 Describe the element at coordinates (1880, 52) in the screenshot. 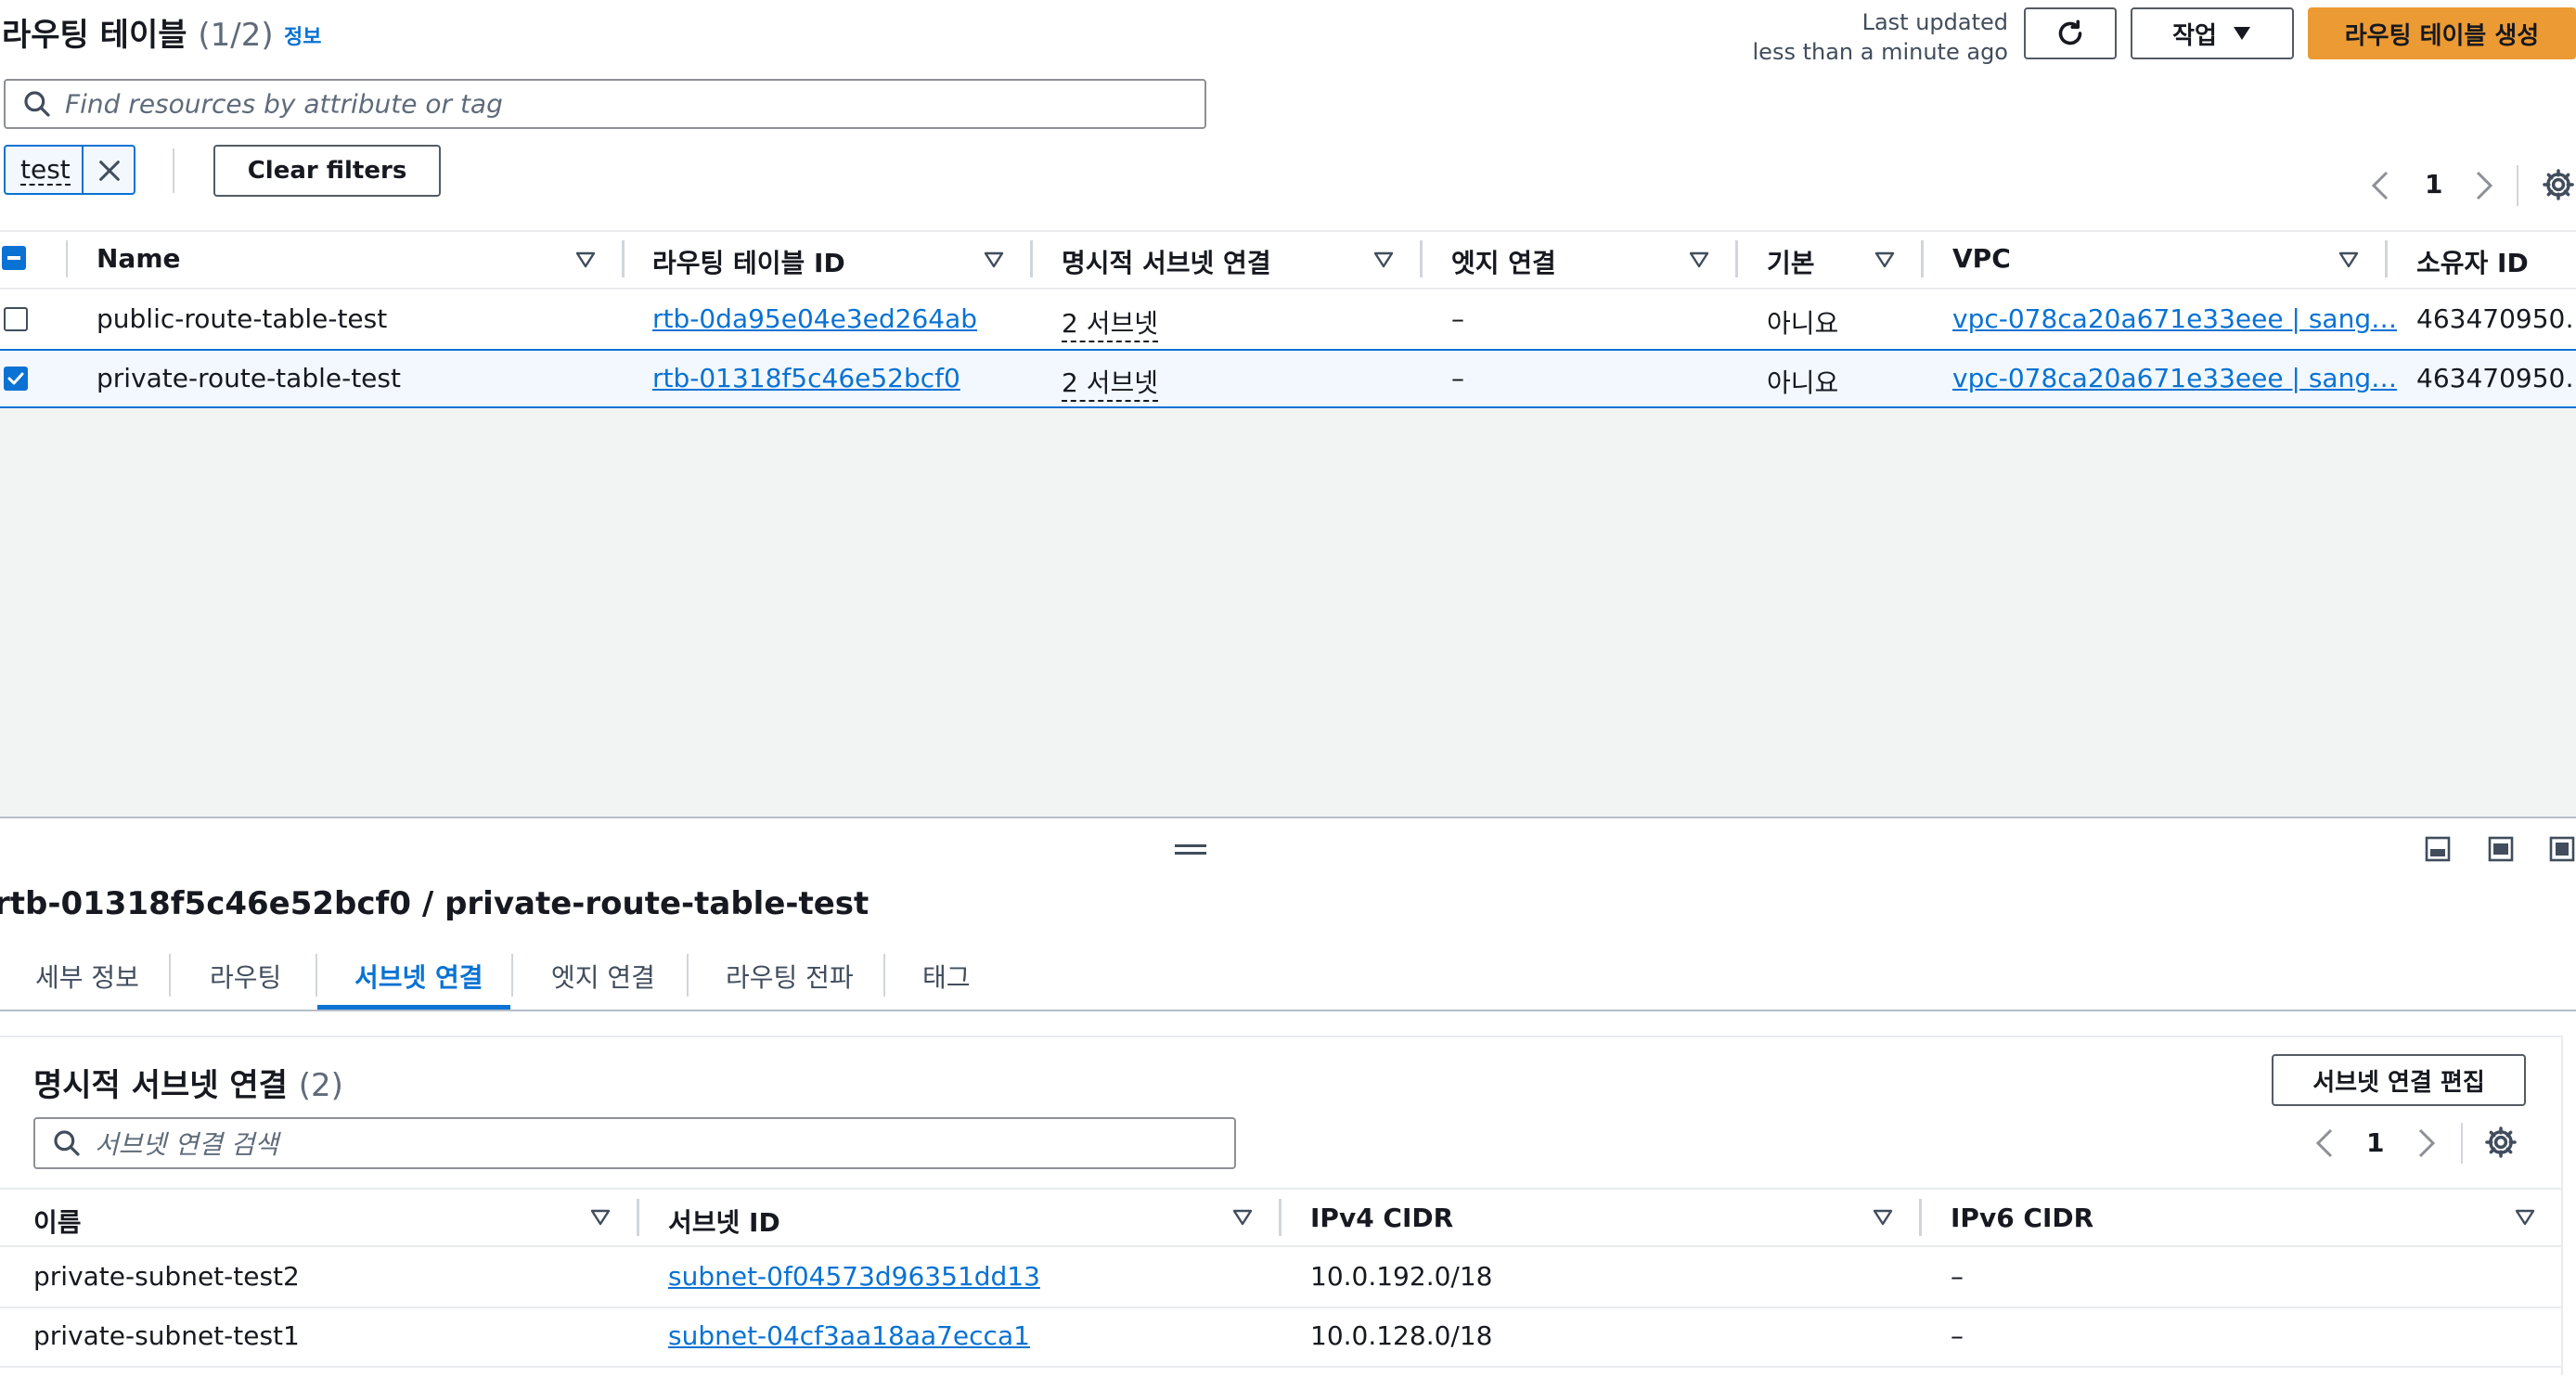

I see `last-updated-value: less than a minute ago` at that location.